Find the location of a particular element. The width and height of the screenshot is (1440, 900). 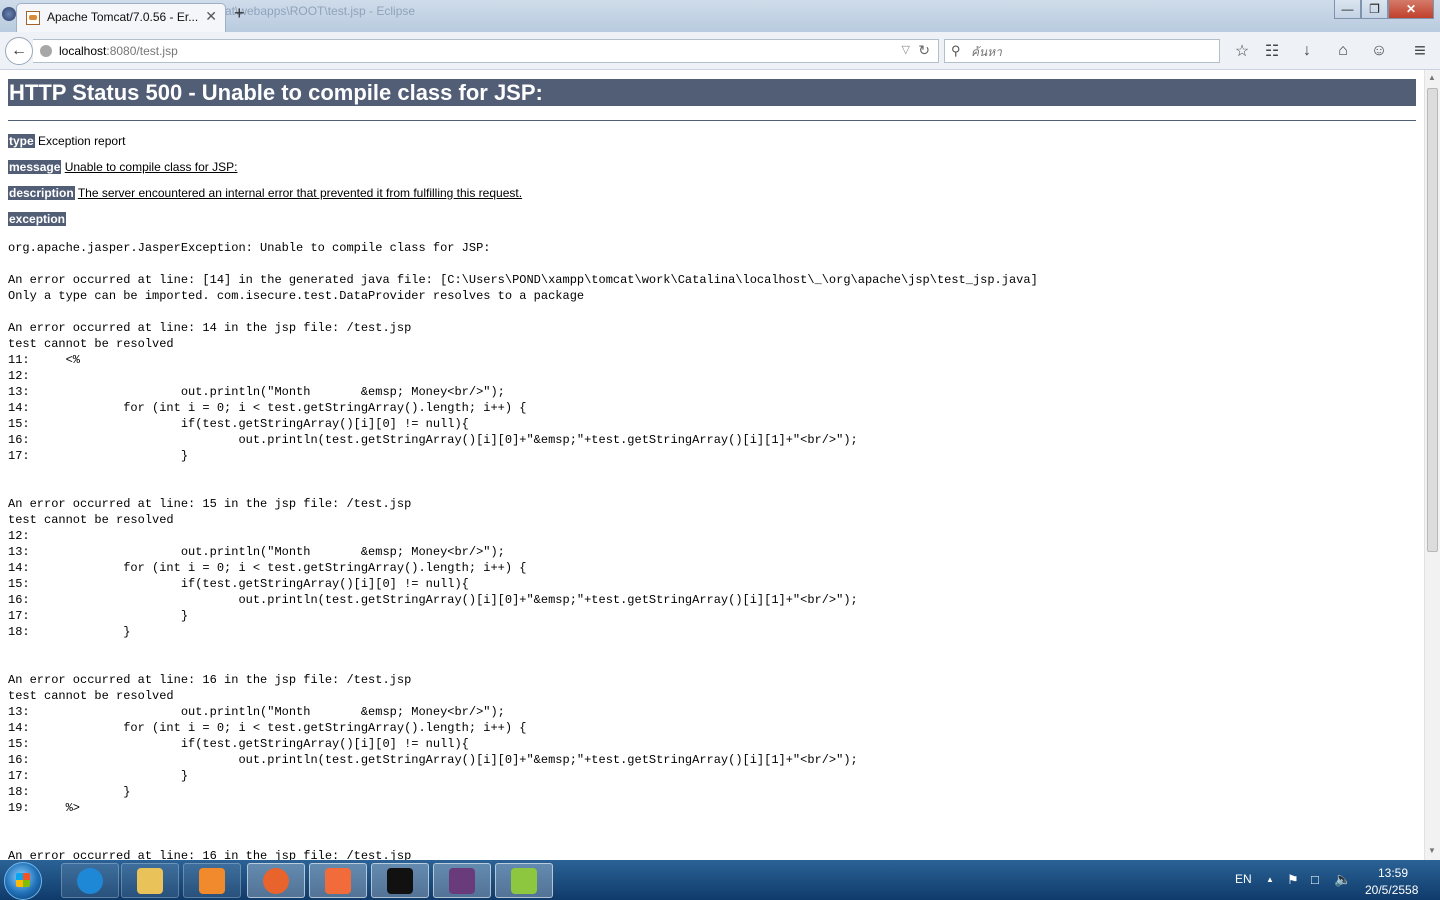

message-value: Unable to compile class for JSP: is located at coordinates (151, 167).